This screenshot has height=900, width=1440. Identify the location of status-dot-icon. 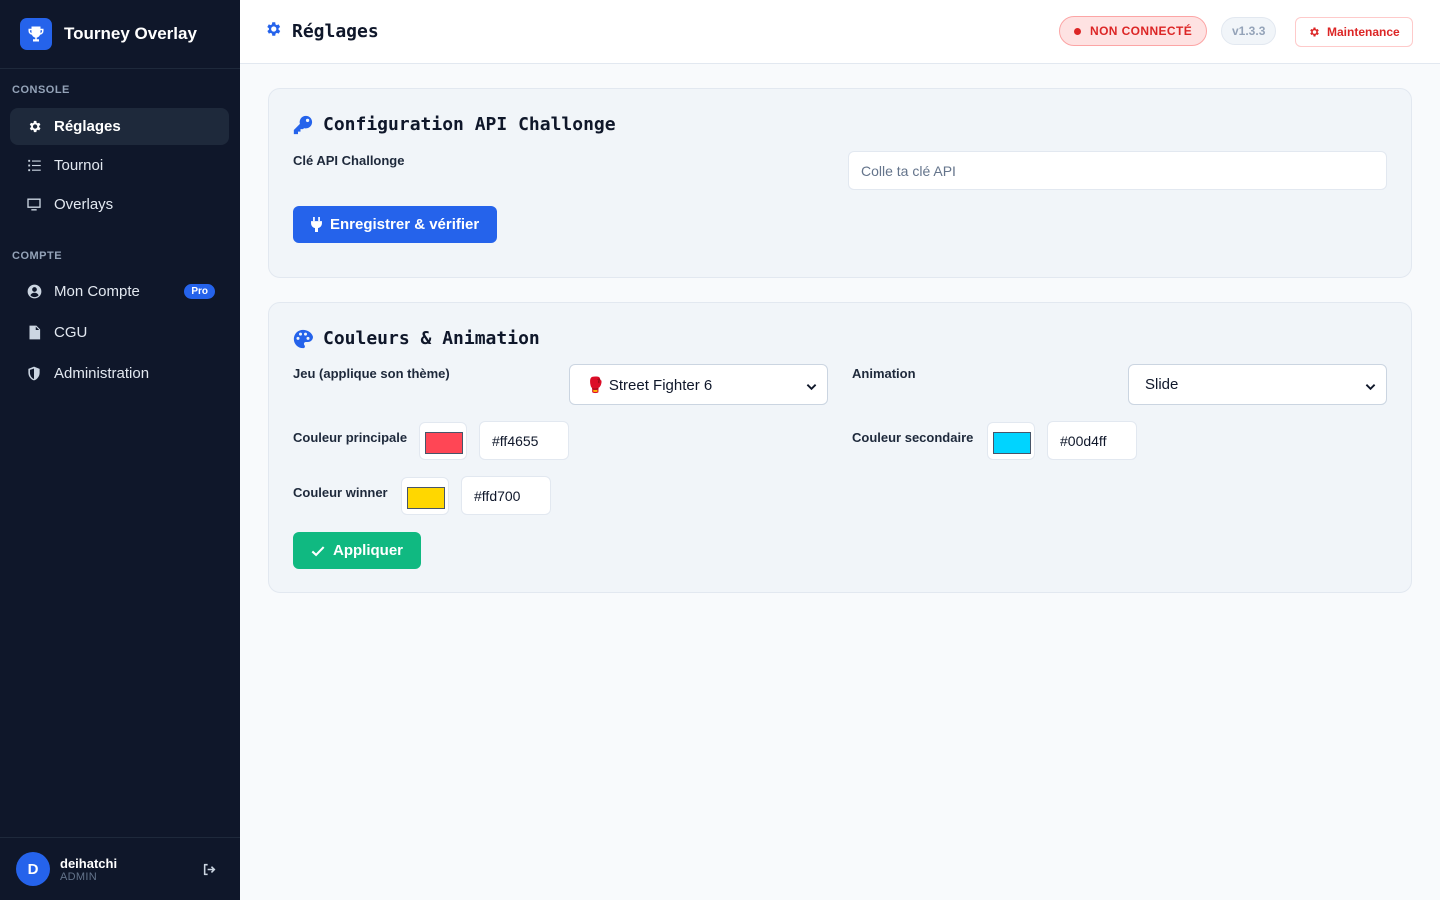
(1077, 31).